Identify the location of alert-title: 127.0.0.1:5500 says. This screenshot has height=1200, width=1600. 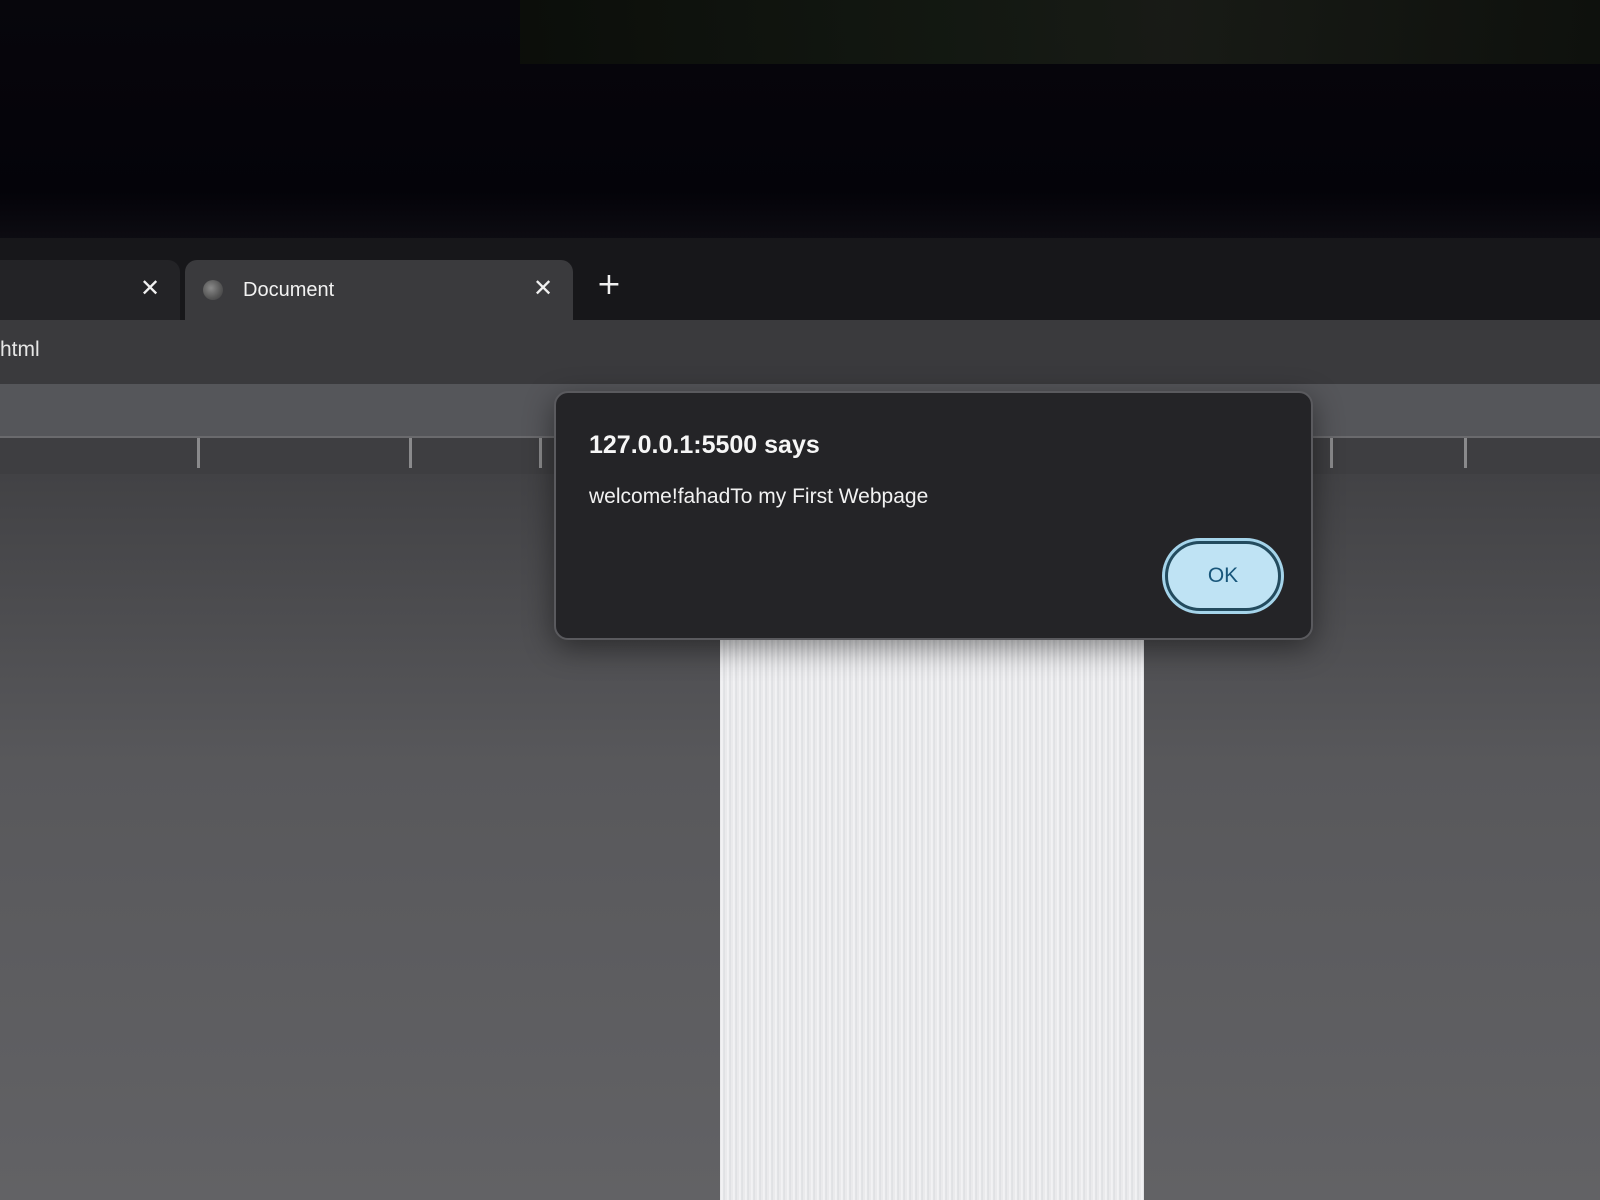
(704, 445).